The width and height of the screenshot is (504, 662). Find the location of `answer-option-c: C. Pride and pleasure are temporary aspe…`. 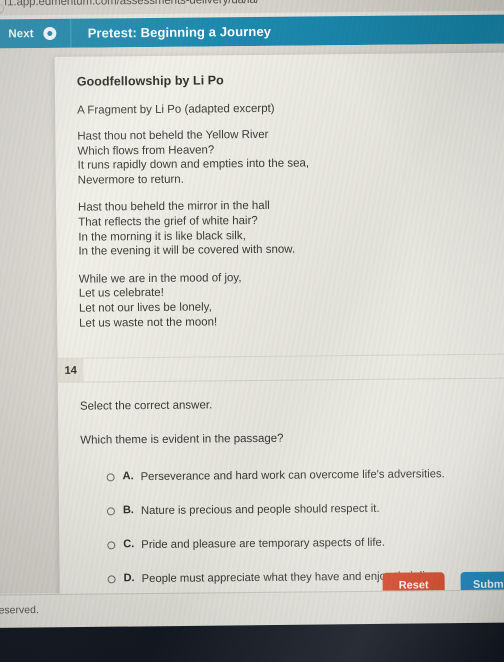

answer-option-c: C. Pride and pleasure are temporary aspe… is located at coordinates (305, 544).